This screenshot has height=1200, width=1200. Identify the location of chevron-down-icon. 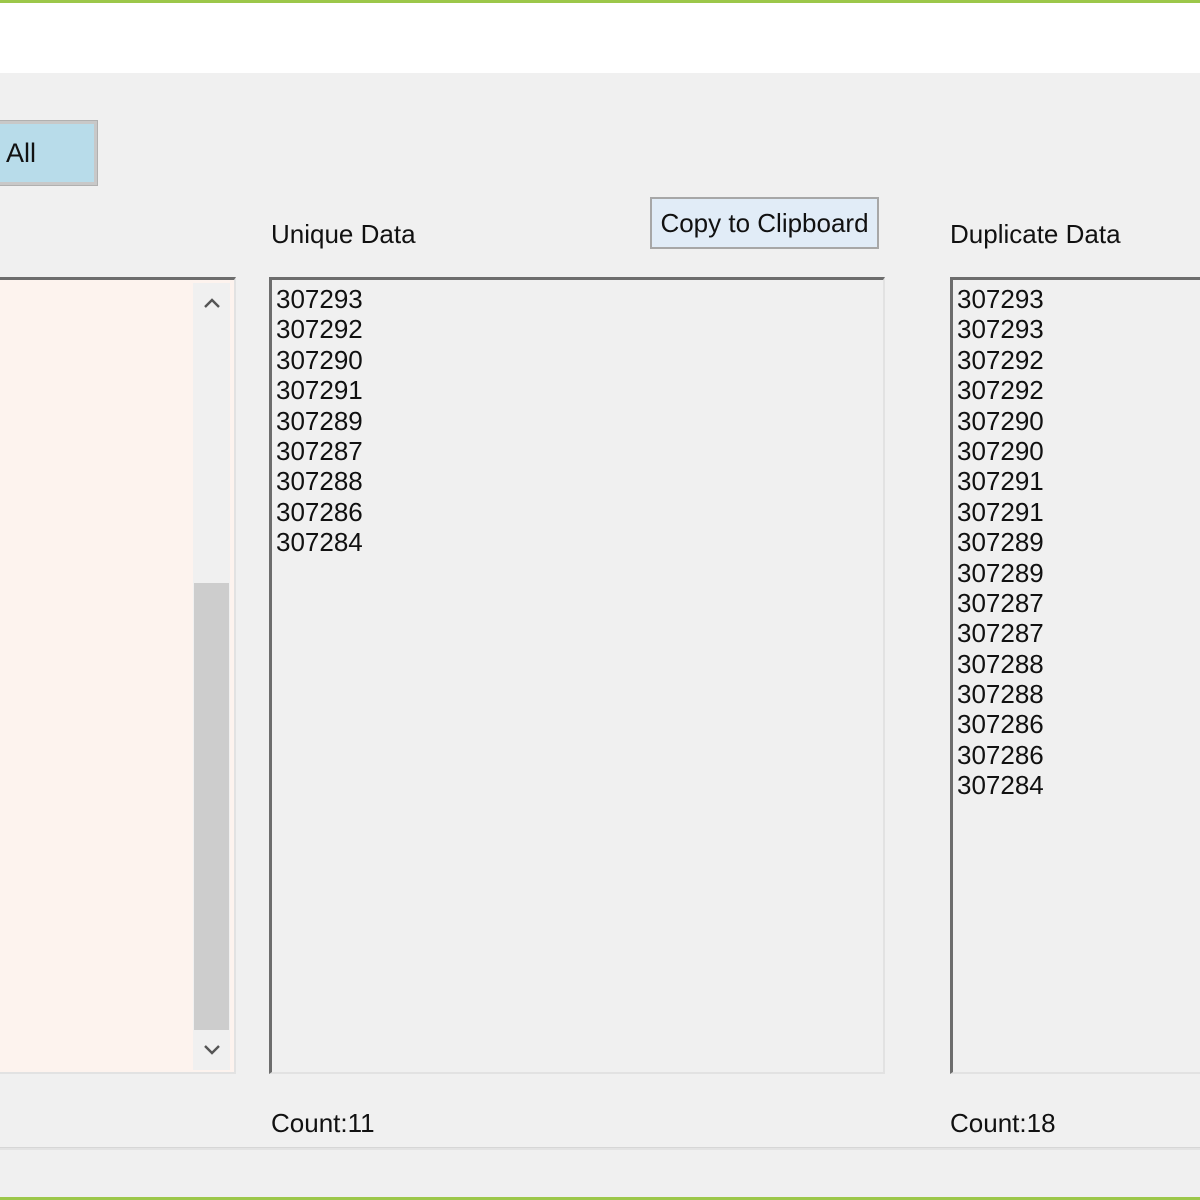
(211, 1050).